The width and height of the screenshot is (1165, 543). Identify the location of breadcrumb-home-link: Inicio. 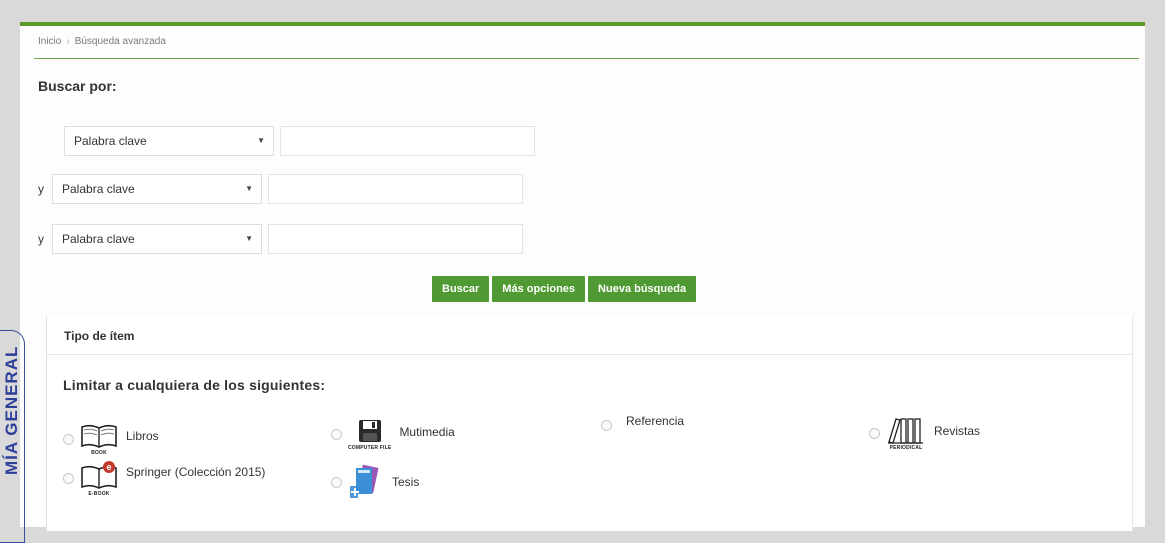
(49, 41).